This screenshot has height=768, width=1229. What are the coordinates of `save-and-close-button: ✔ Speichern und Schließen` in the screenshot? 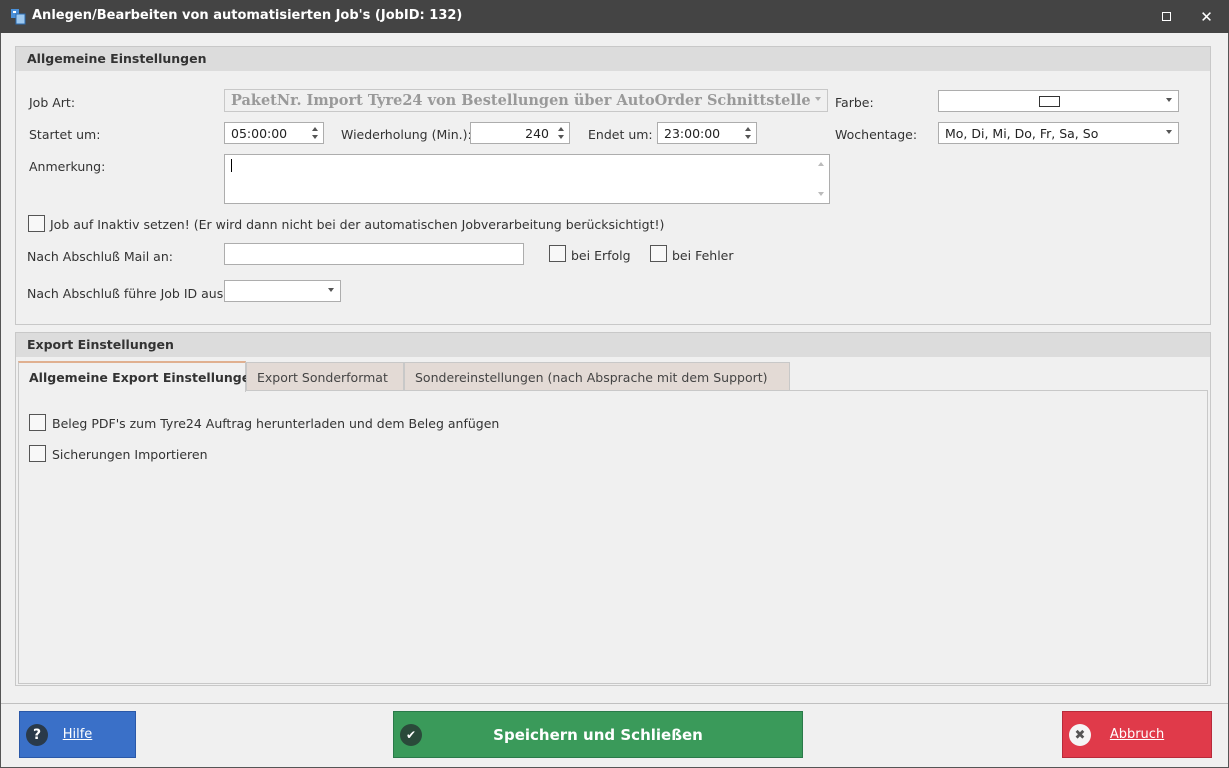 It's located at (598, 734).